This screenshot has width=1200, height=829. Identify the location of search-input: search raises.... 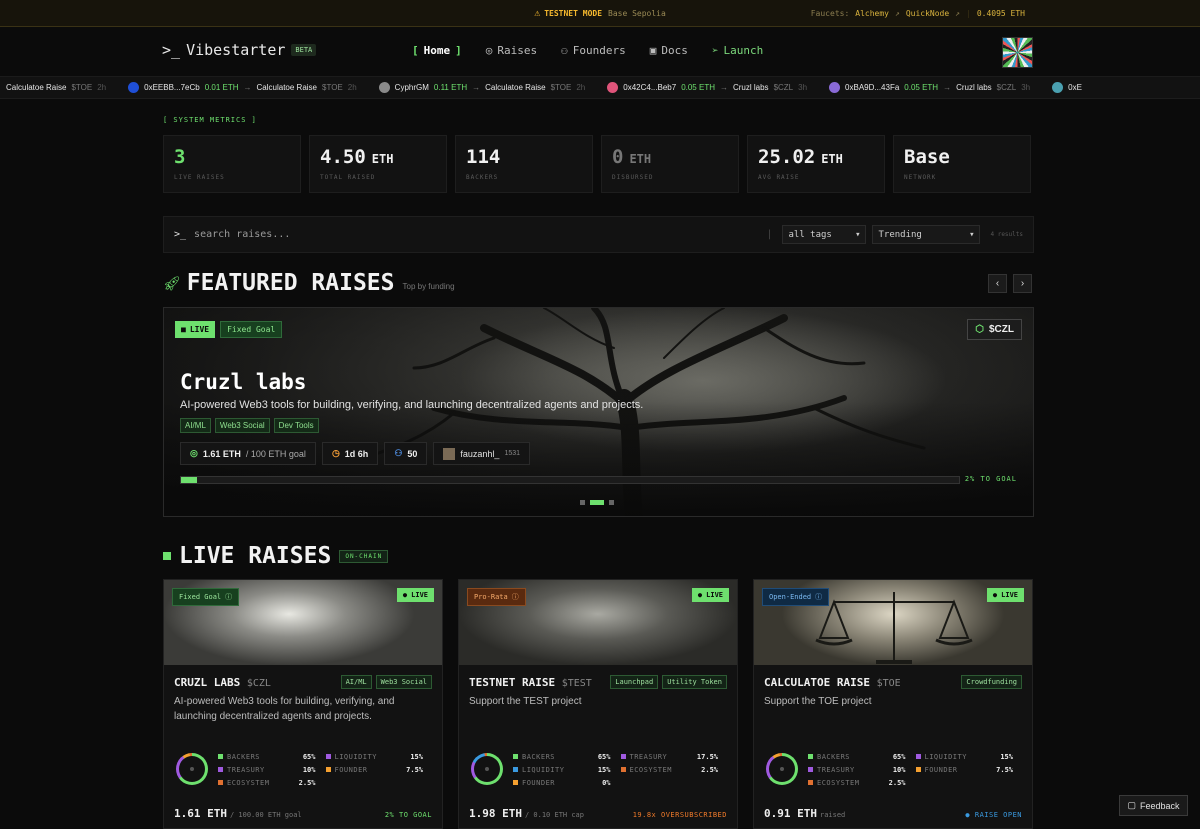
(242, 234).